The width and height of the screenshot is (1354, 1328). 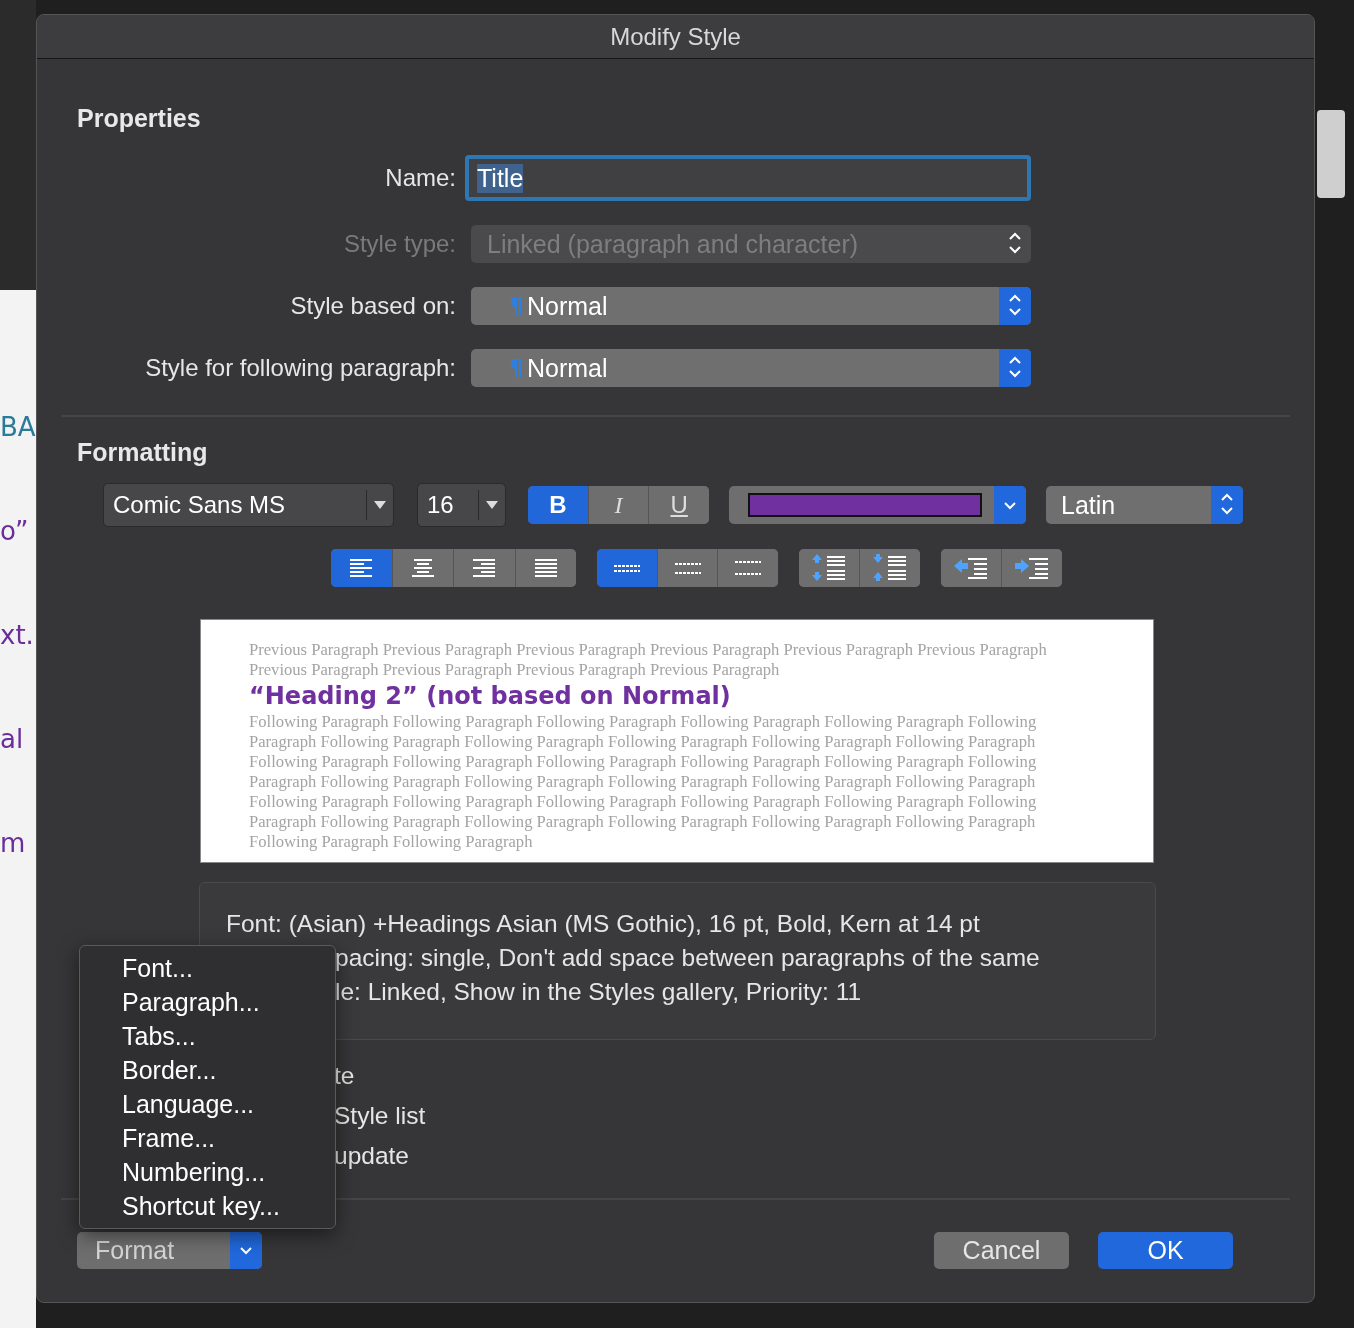 What do you see at coordinates (143, 452) in the screenshot?
I see `section-heading: Formatting` at bounding box center [143, 452].